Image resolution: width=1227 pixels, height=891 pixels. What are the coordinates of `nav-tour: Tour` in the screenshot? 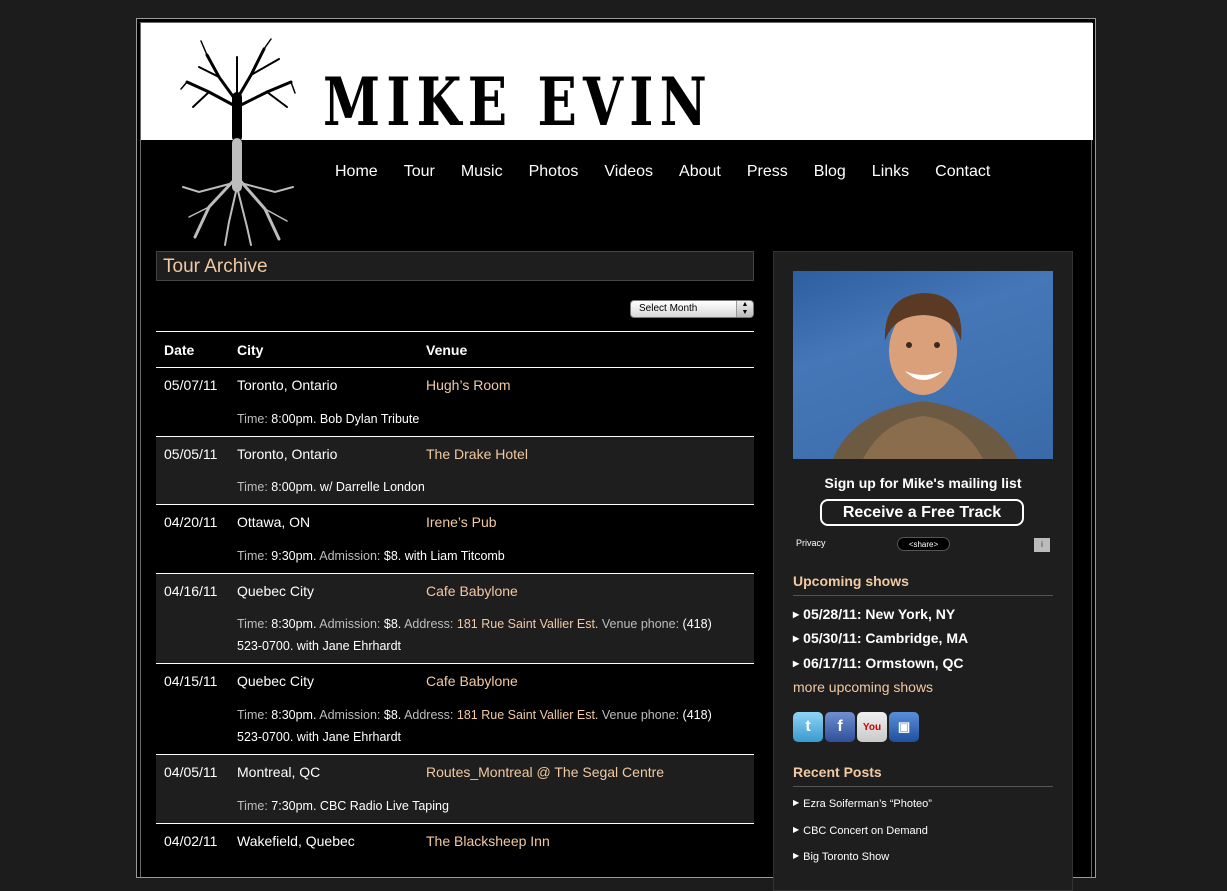 It's located at (419, 172).